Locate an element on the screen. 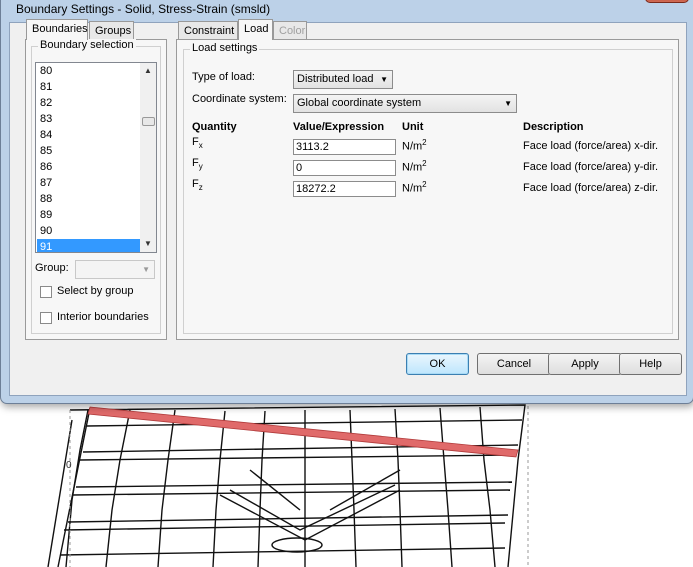  header-description: Description is located at coordinates (553, 127).